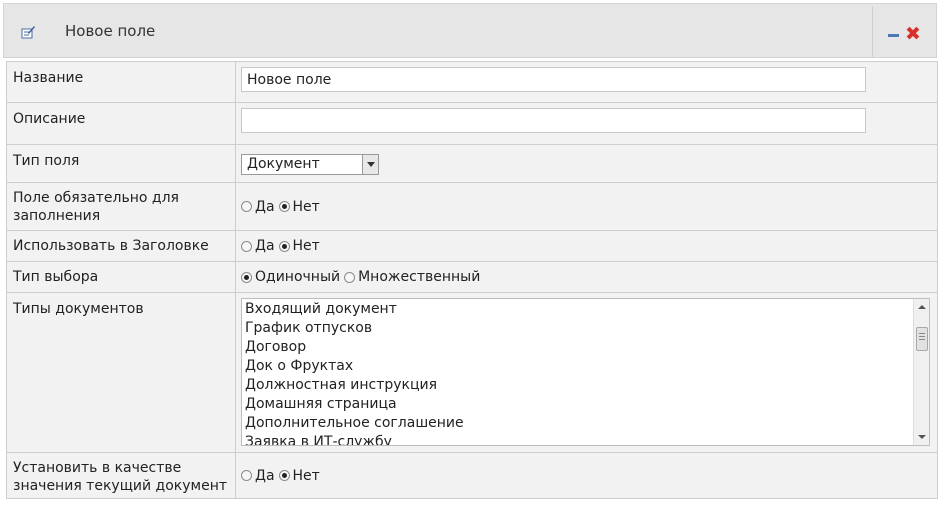  Describe the element at coordinates (589, 246) in the screenshot. I see `use-in-title-radio-group: Да Нет` at that location.